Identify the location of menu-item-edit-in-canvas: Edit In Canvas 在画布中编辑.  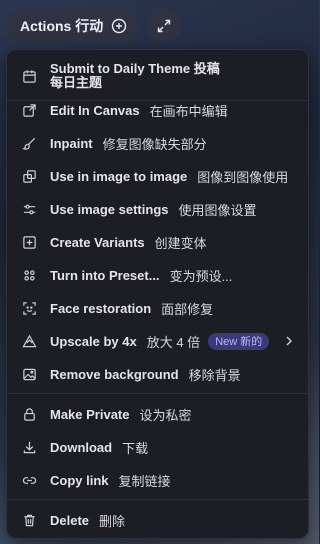
(157, 110).